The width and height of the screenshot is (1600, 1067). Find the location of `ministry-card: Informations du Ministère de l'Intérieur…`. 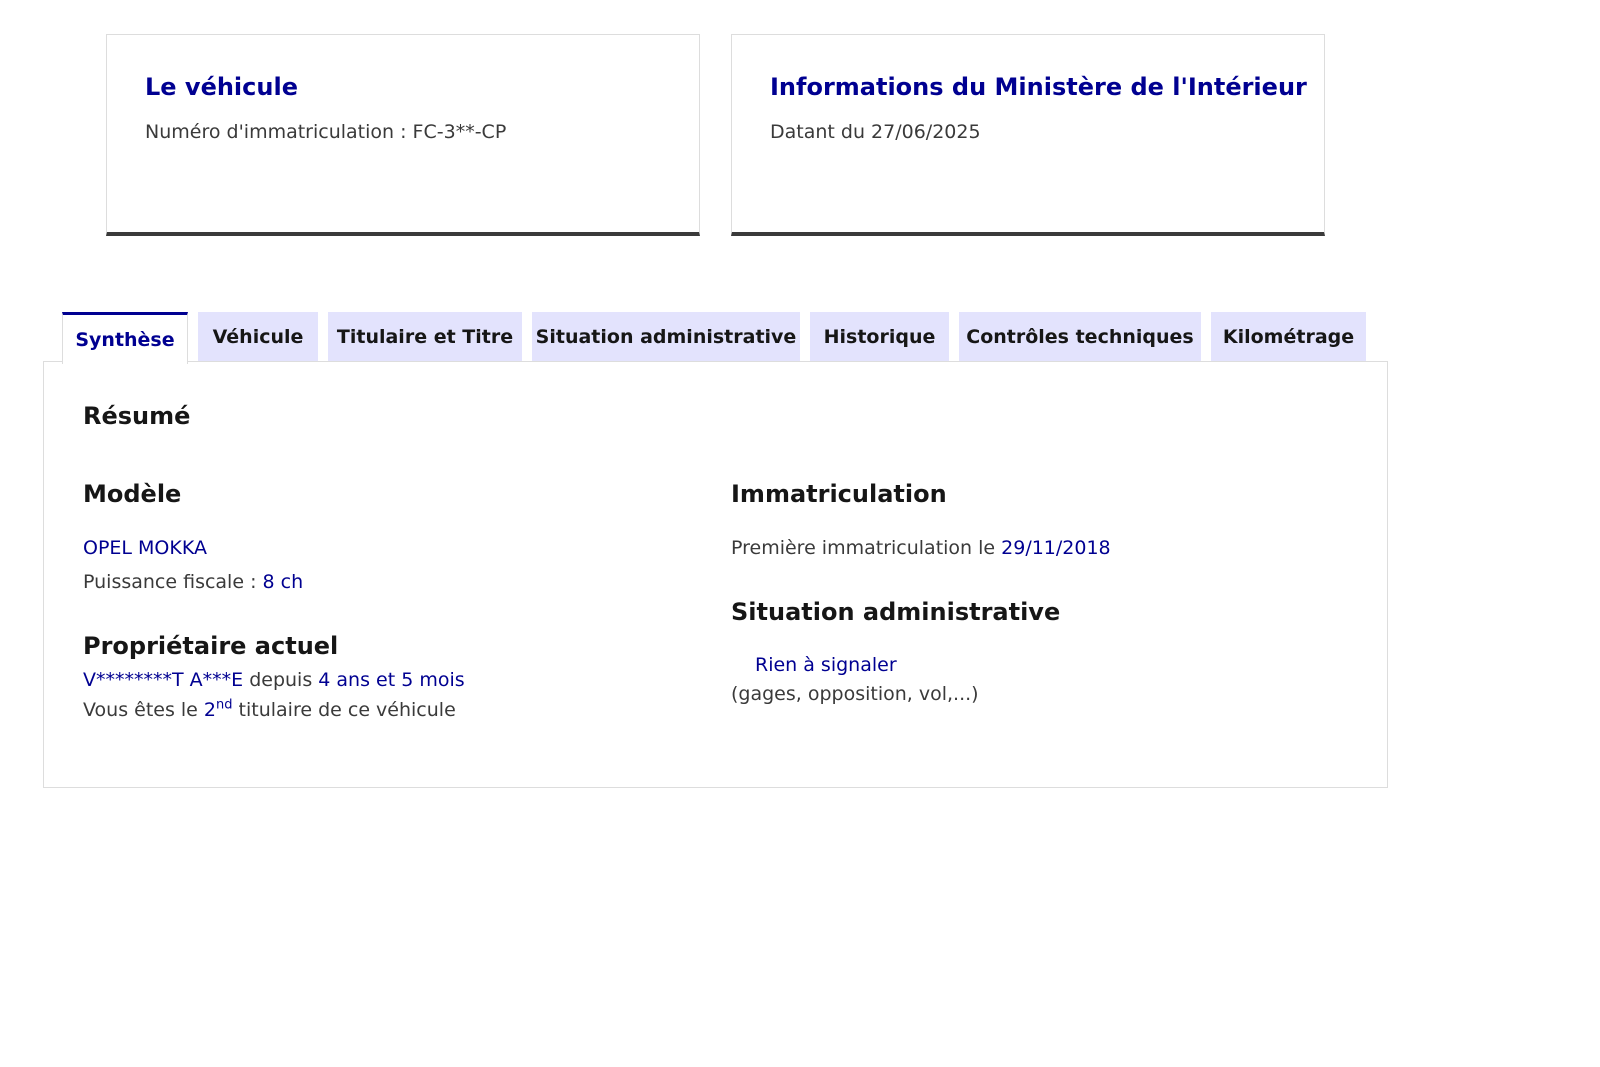

ministry-card: Informations du Ministère de l'Intérieur… is located at coordinates (1028, 135).